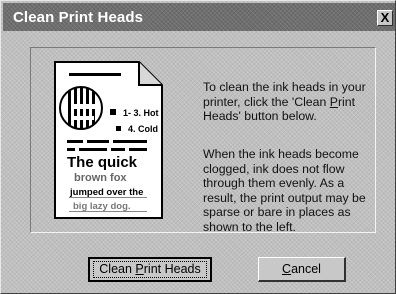 The height and width of the screenshot is (294, 396). I want to click on close-icon: X, so click(385, 17).